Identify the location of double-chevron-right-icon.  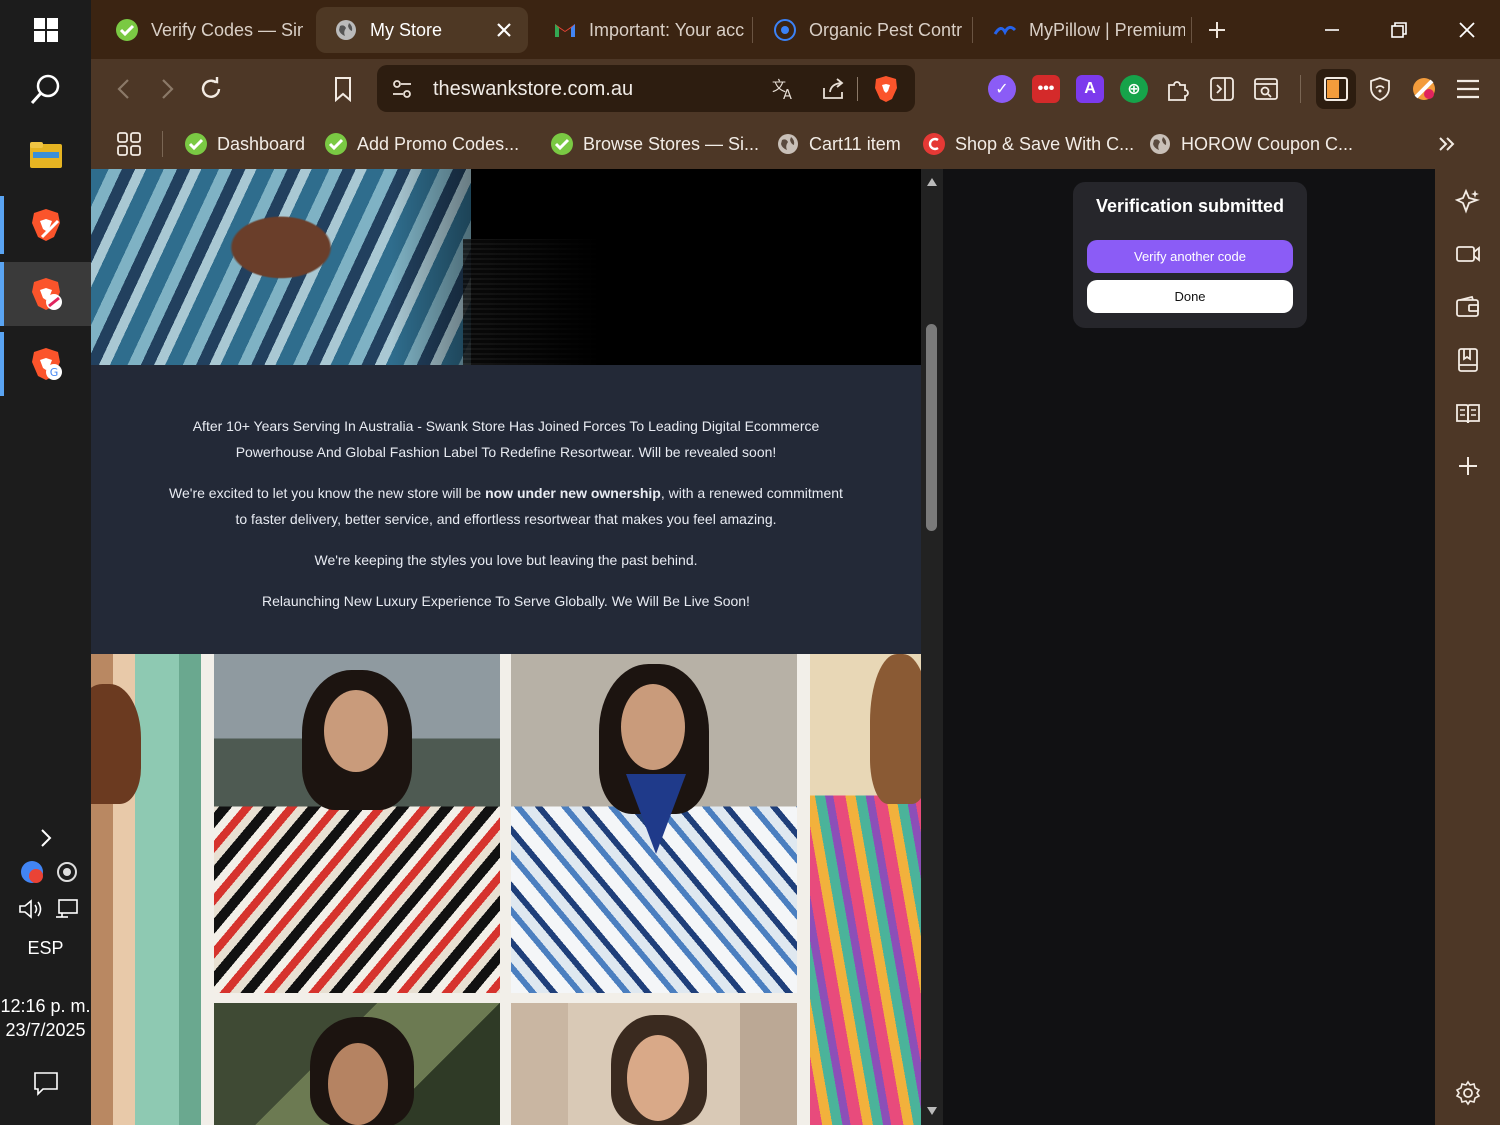
(1447, 144).